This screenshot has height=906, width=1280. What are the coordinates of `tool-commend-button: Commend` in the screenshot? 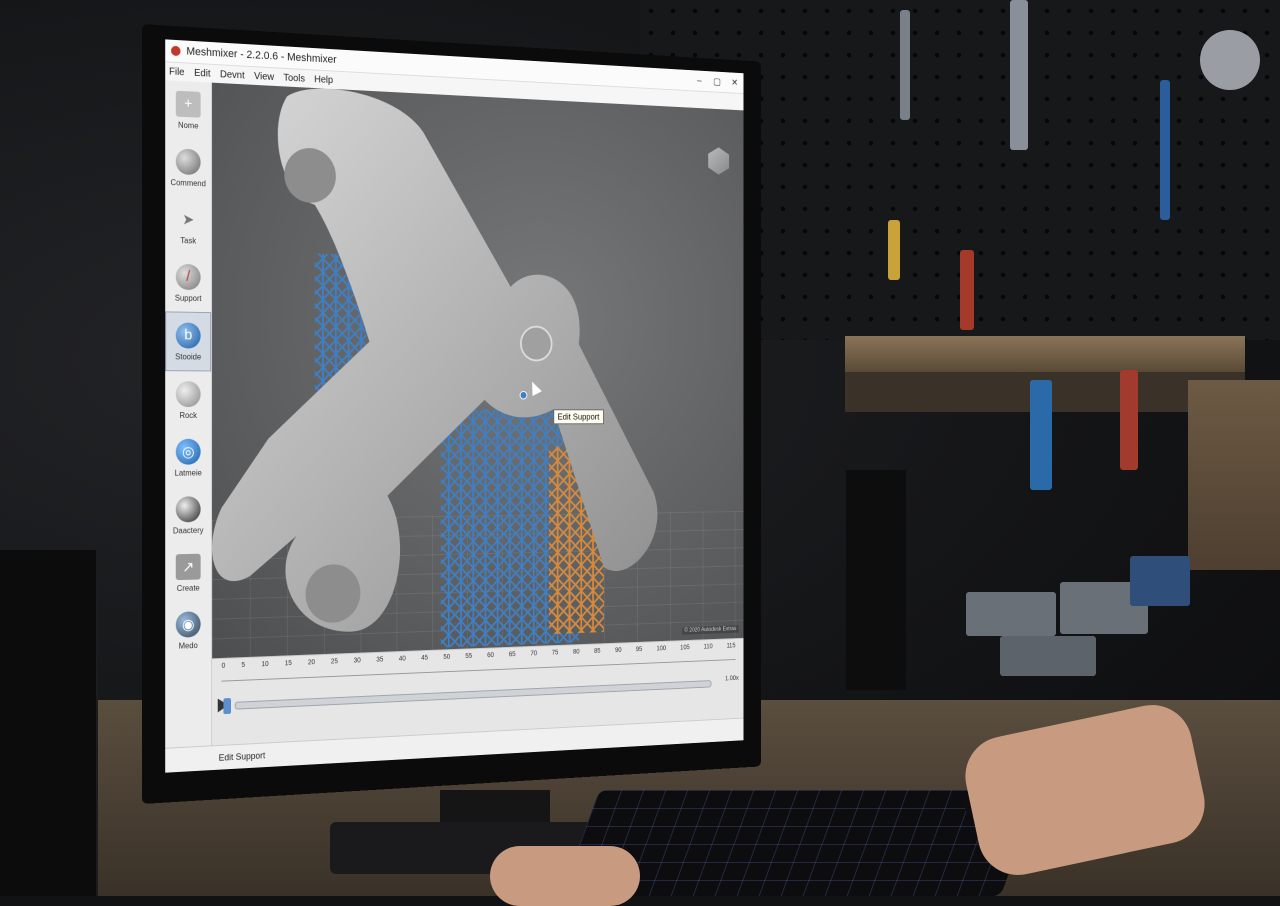 It's located at (188, 167).